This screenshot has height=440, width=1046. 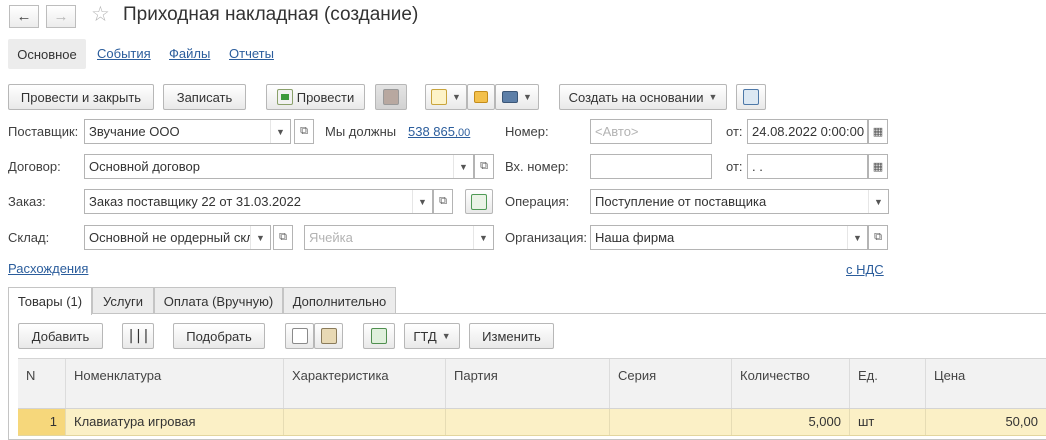 What do you see at coordinates (878, 237) in the screenshot?
I see `open-organization-button: ⧉` at bounding box center [878, 237].